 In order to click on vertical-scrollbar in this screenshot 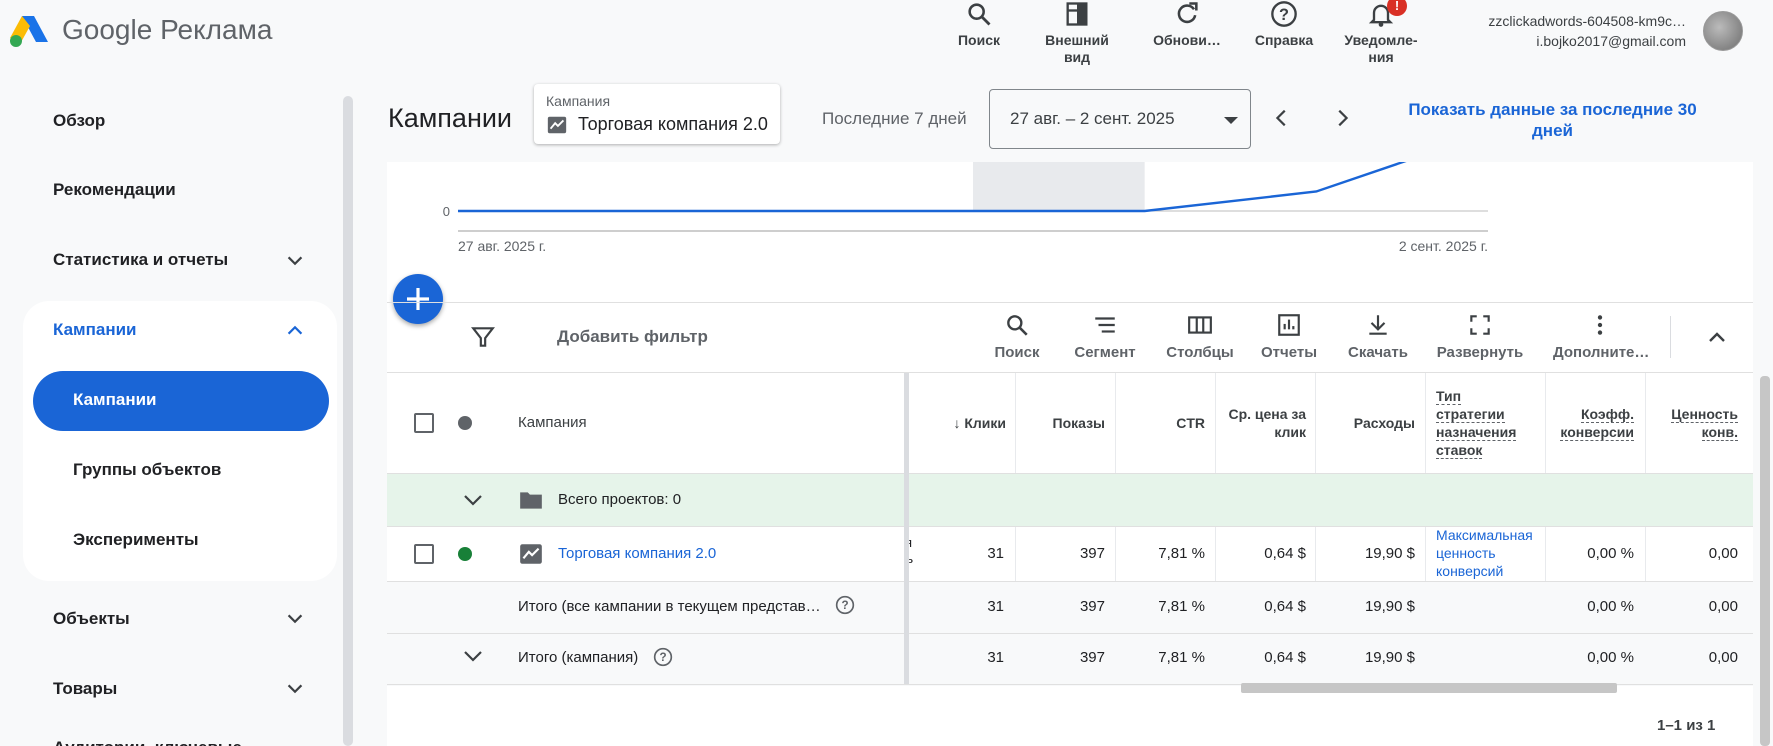, I will do `click(1765, 561)`.